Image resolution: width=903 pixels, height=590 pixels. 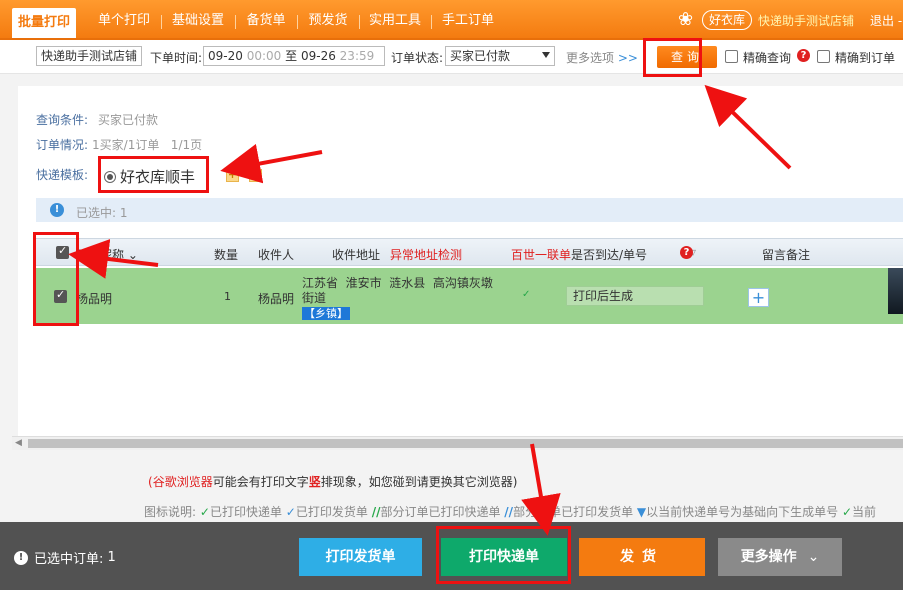 I want to click on col-remark: 留言备注, so click(x=786, y=255).